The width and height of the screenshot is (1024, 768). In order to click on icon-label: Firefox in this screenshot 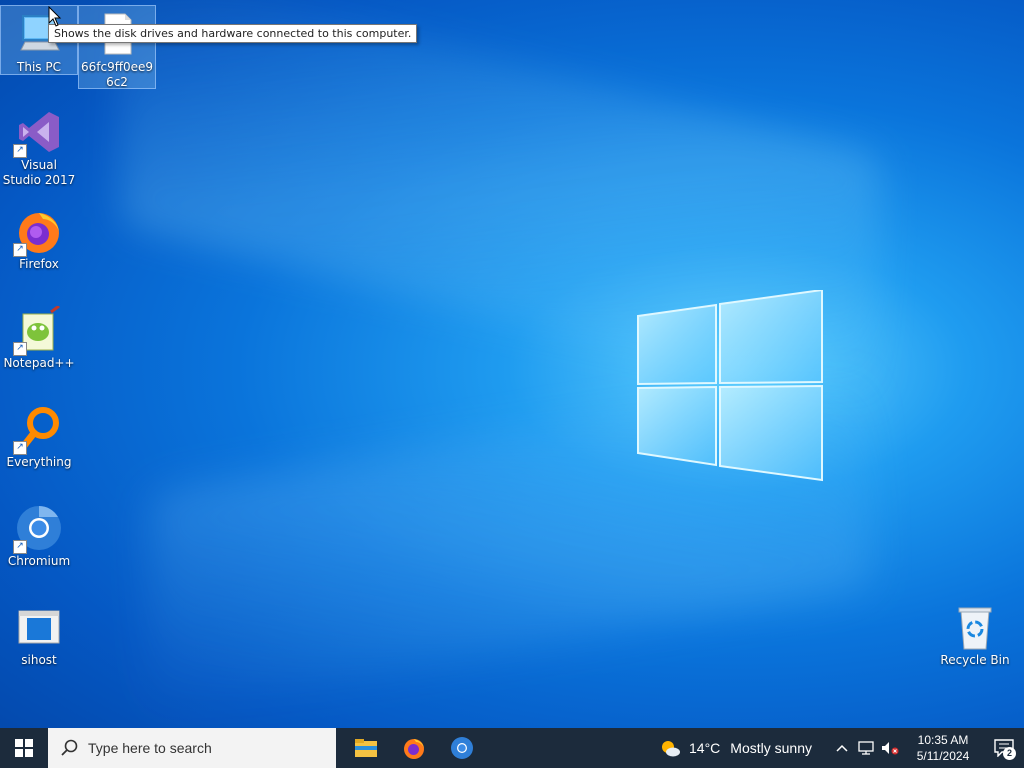, I will do `click(39, 264)`.